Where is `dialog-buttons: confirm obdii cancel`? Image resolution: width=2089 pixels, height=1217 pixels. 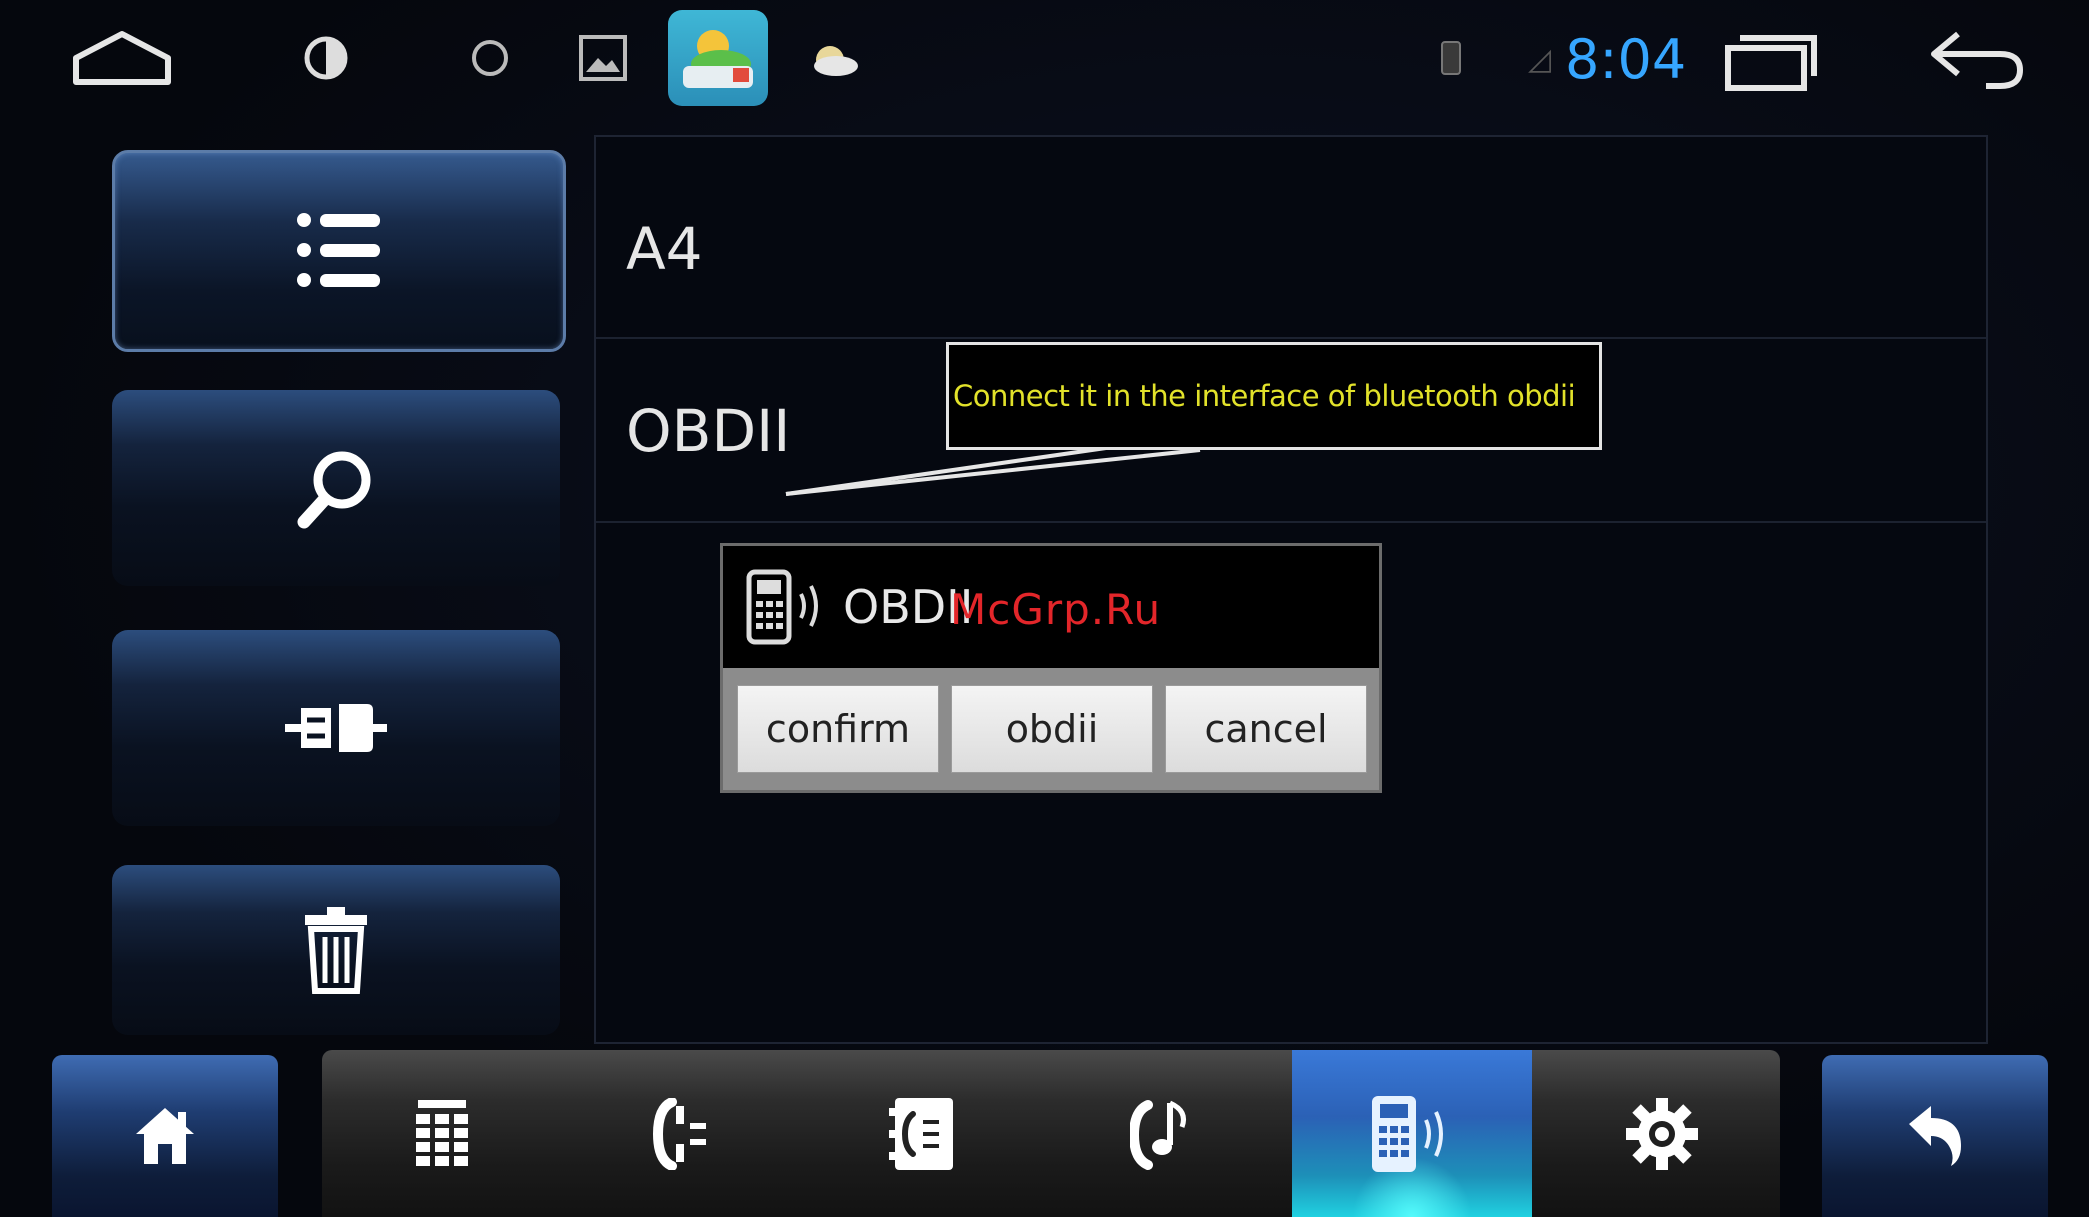
dialog-buttons: confirm obdii cancel is located at coordinates (1051, 729).